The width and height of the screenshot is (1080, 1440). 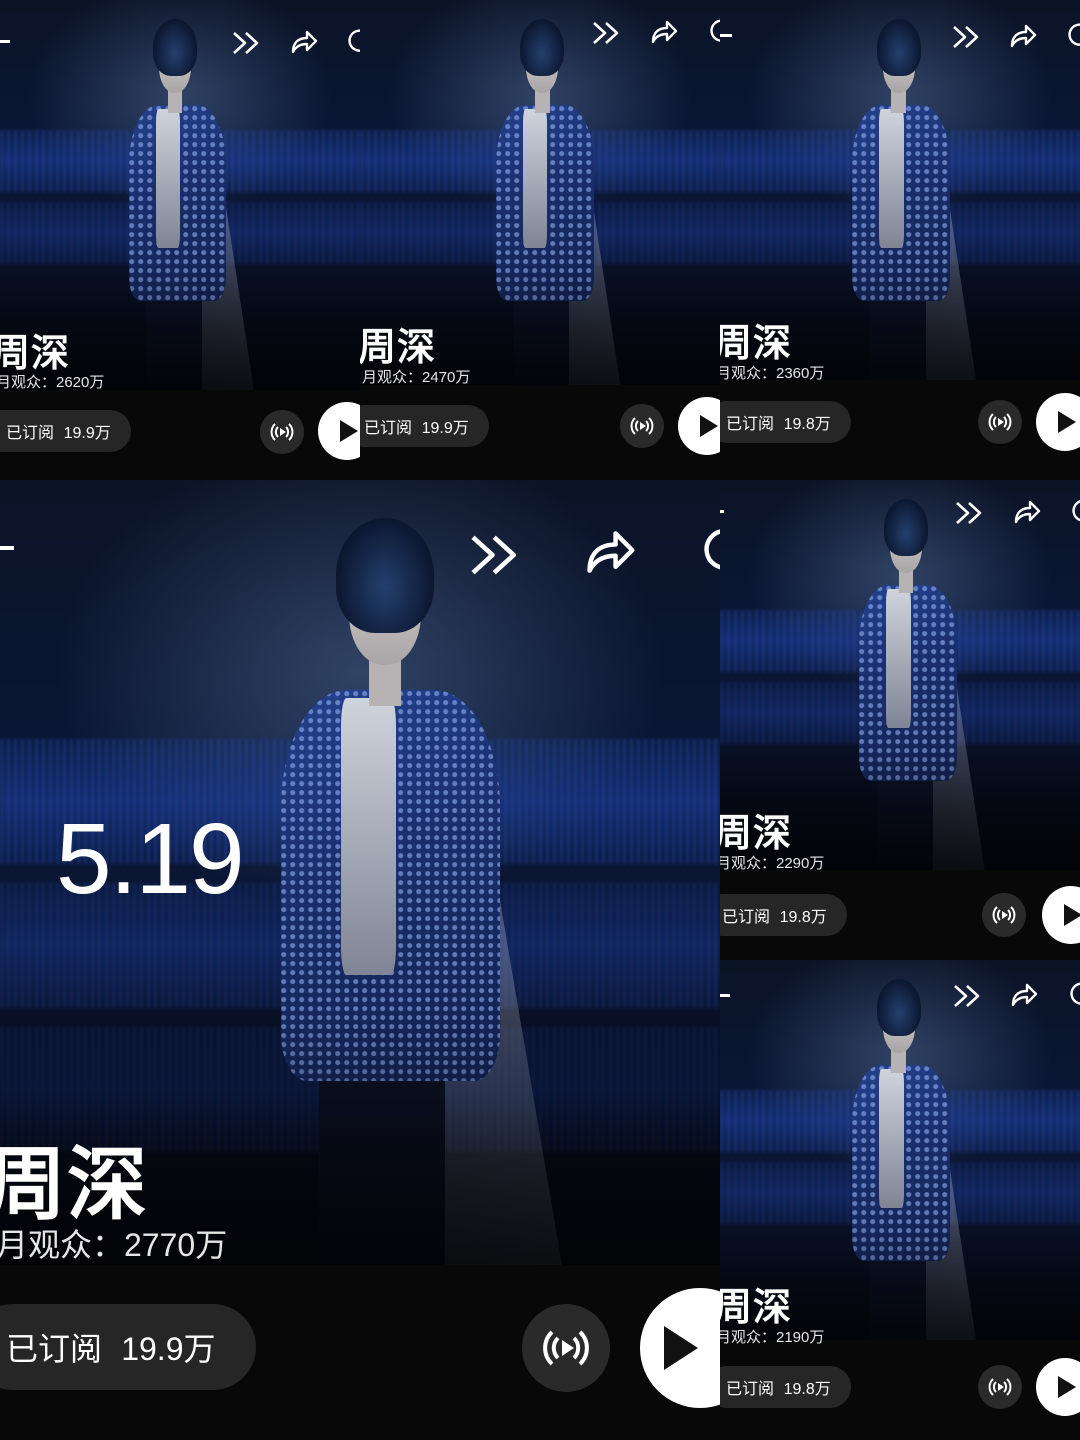 What do you see at coordinates (772, 1337) in the screenshot?
I see `monthly-viewers: 月观众：2190万` at bounding box center [772, 1337].